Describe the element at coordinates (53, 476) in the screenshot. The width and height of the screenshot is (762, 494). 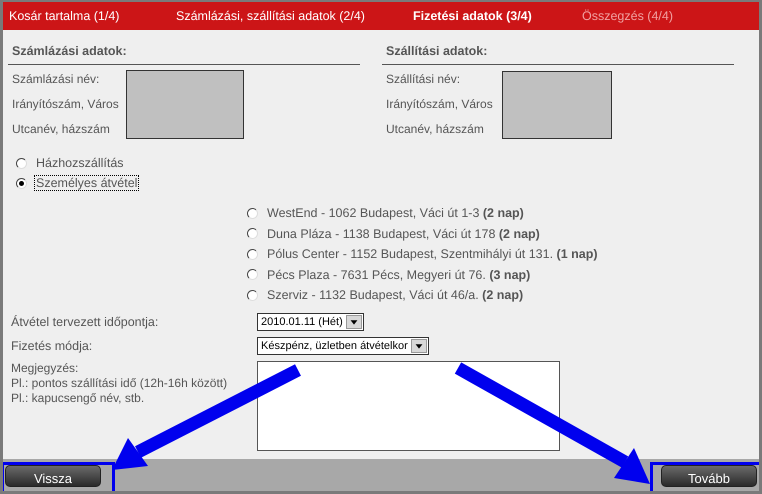
I see `back-button: Vissza` at that location.